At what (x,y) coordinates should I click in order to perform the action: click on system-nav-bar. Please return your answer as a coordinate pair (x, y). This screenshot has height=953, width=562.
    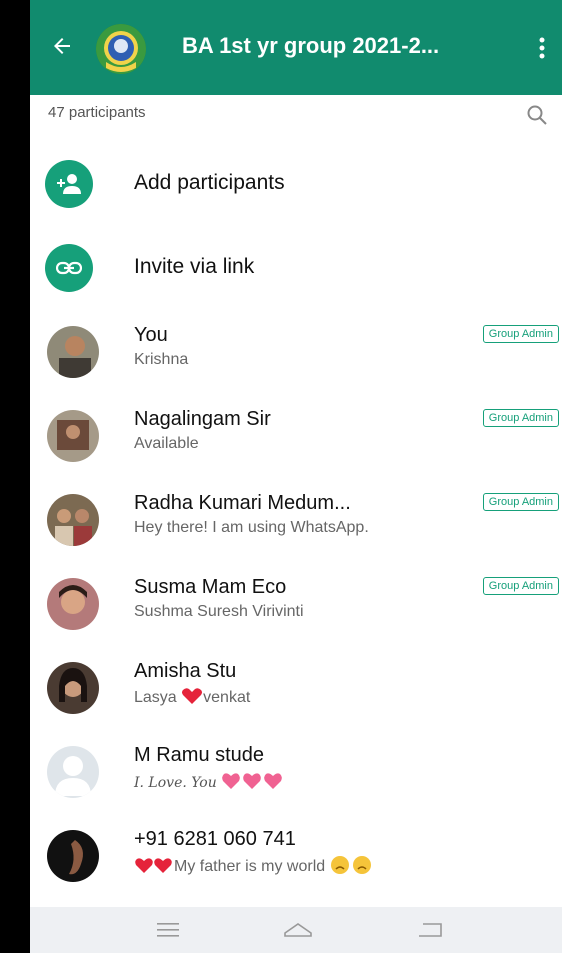
    Looking at the image, I should click on (296, 930).